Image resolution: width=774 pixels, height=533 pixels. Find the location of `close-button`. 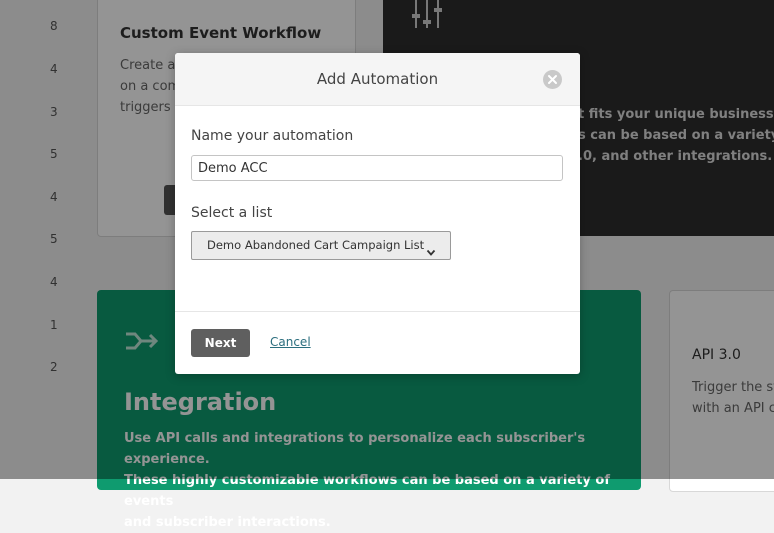

close-button is located at coordinates (552, 79).